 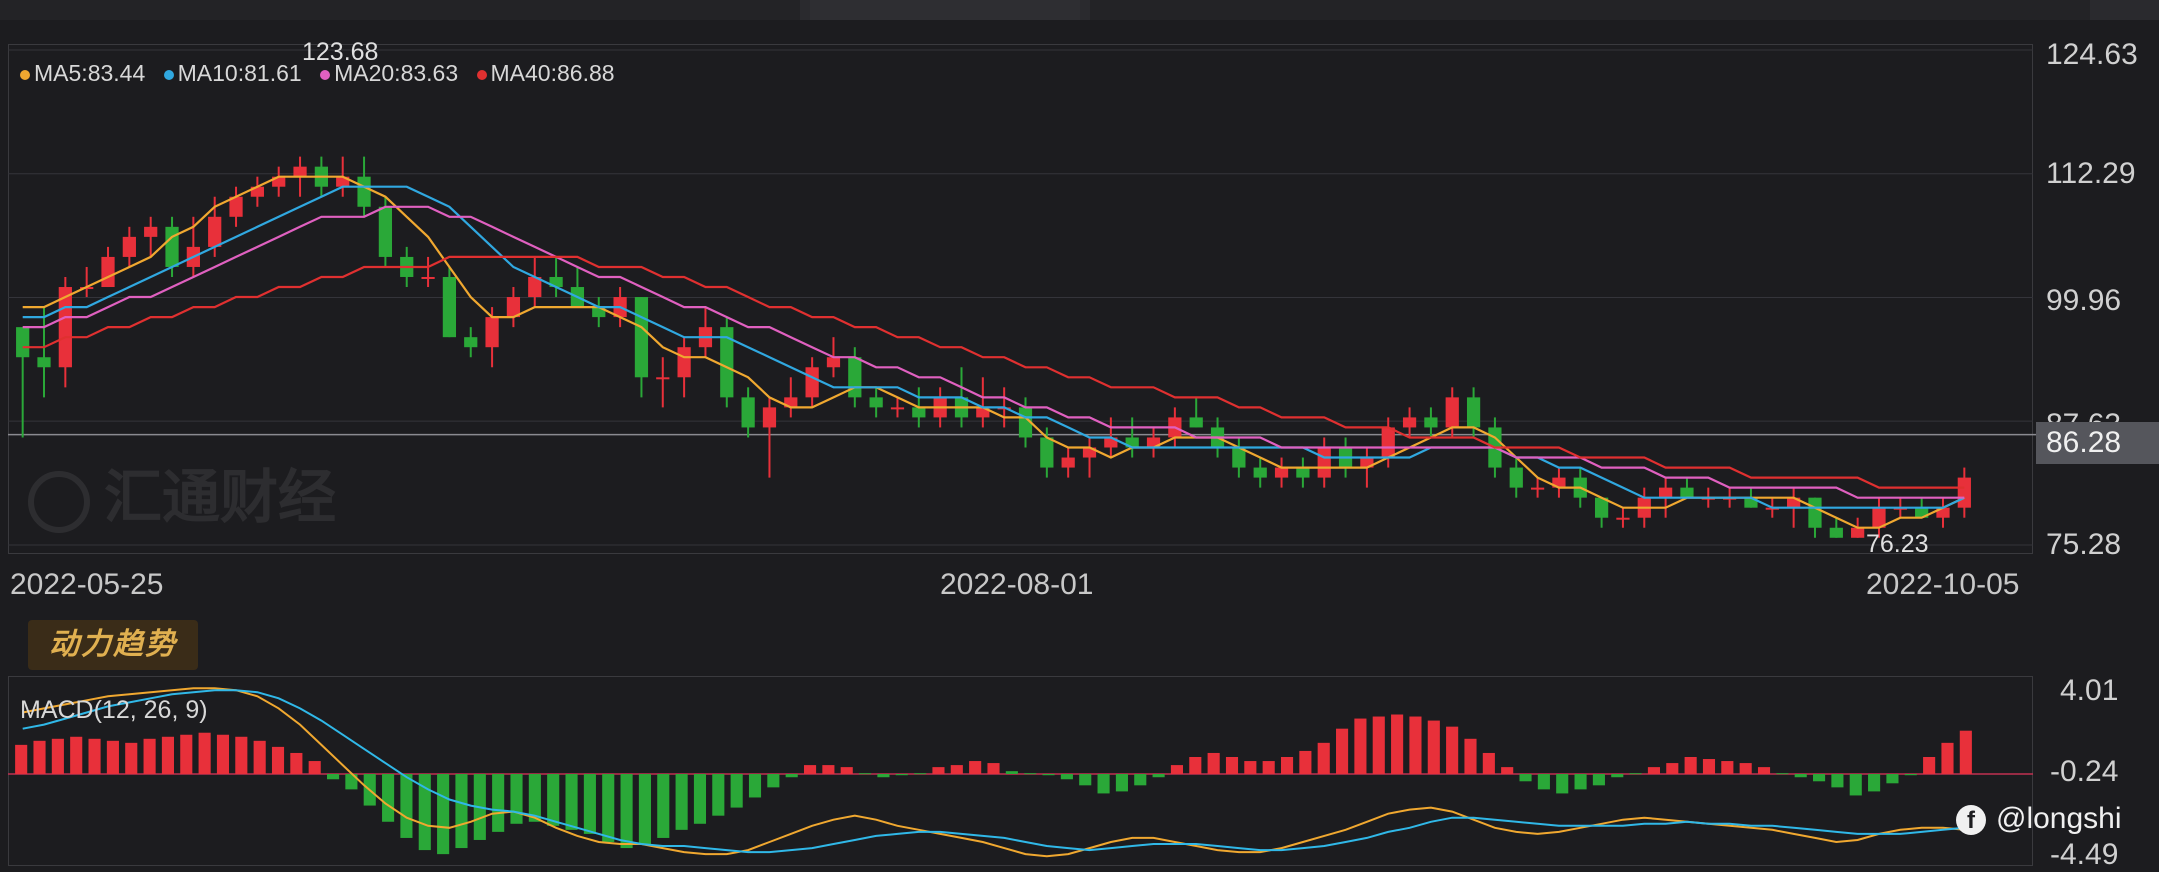 What do you see at coordinates (2084, 544) in the screenshot?
I see `y-tick-label: 75.28` at bounding box center [2084, 544].